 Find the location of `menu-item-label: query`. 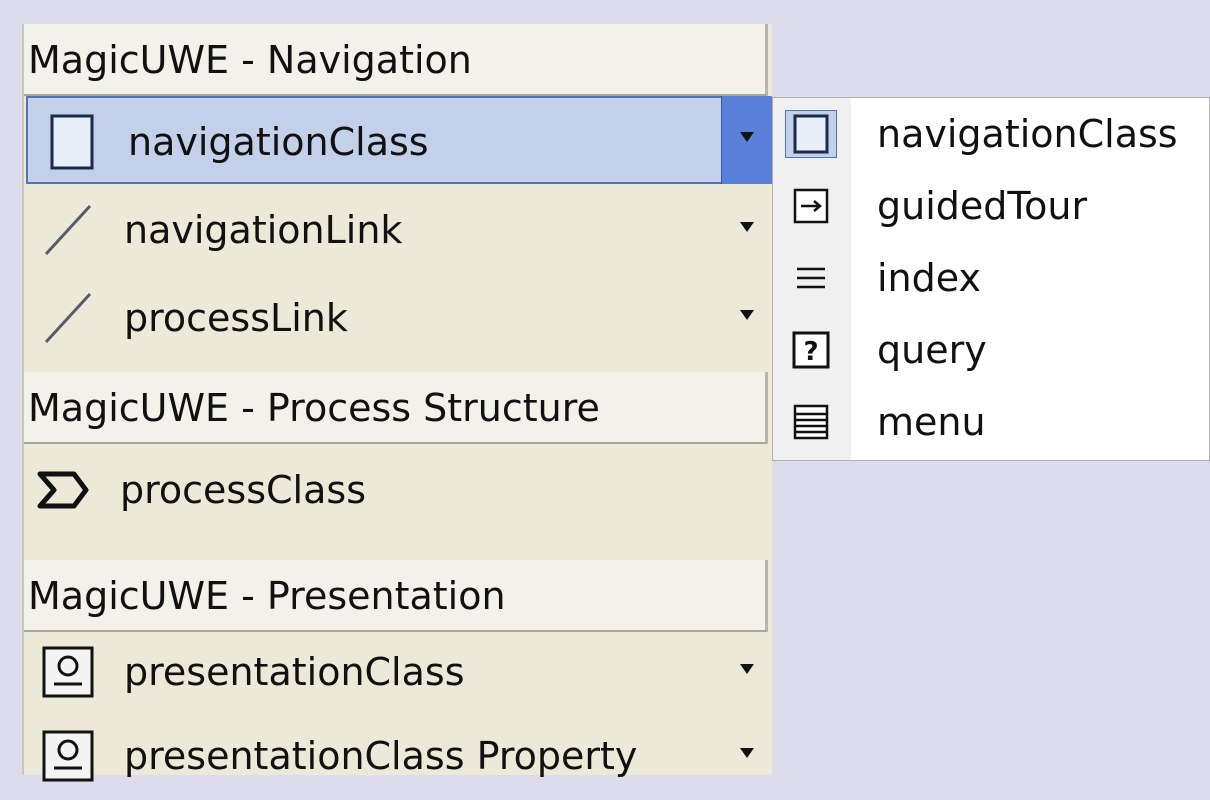

menu-item-label: query is located at coordinates (932, 350).